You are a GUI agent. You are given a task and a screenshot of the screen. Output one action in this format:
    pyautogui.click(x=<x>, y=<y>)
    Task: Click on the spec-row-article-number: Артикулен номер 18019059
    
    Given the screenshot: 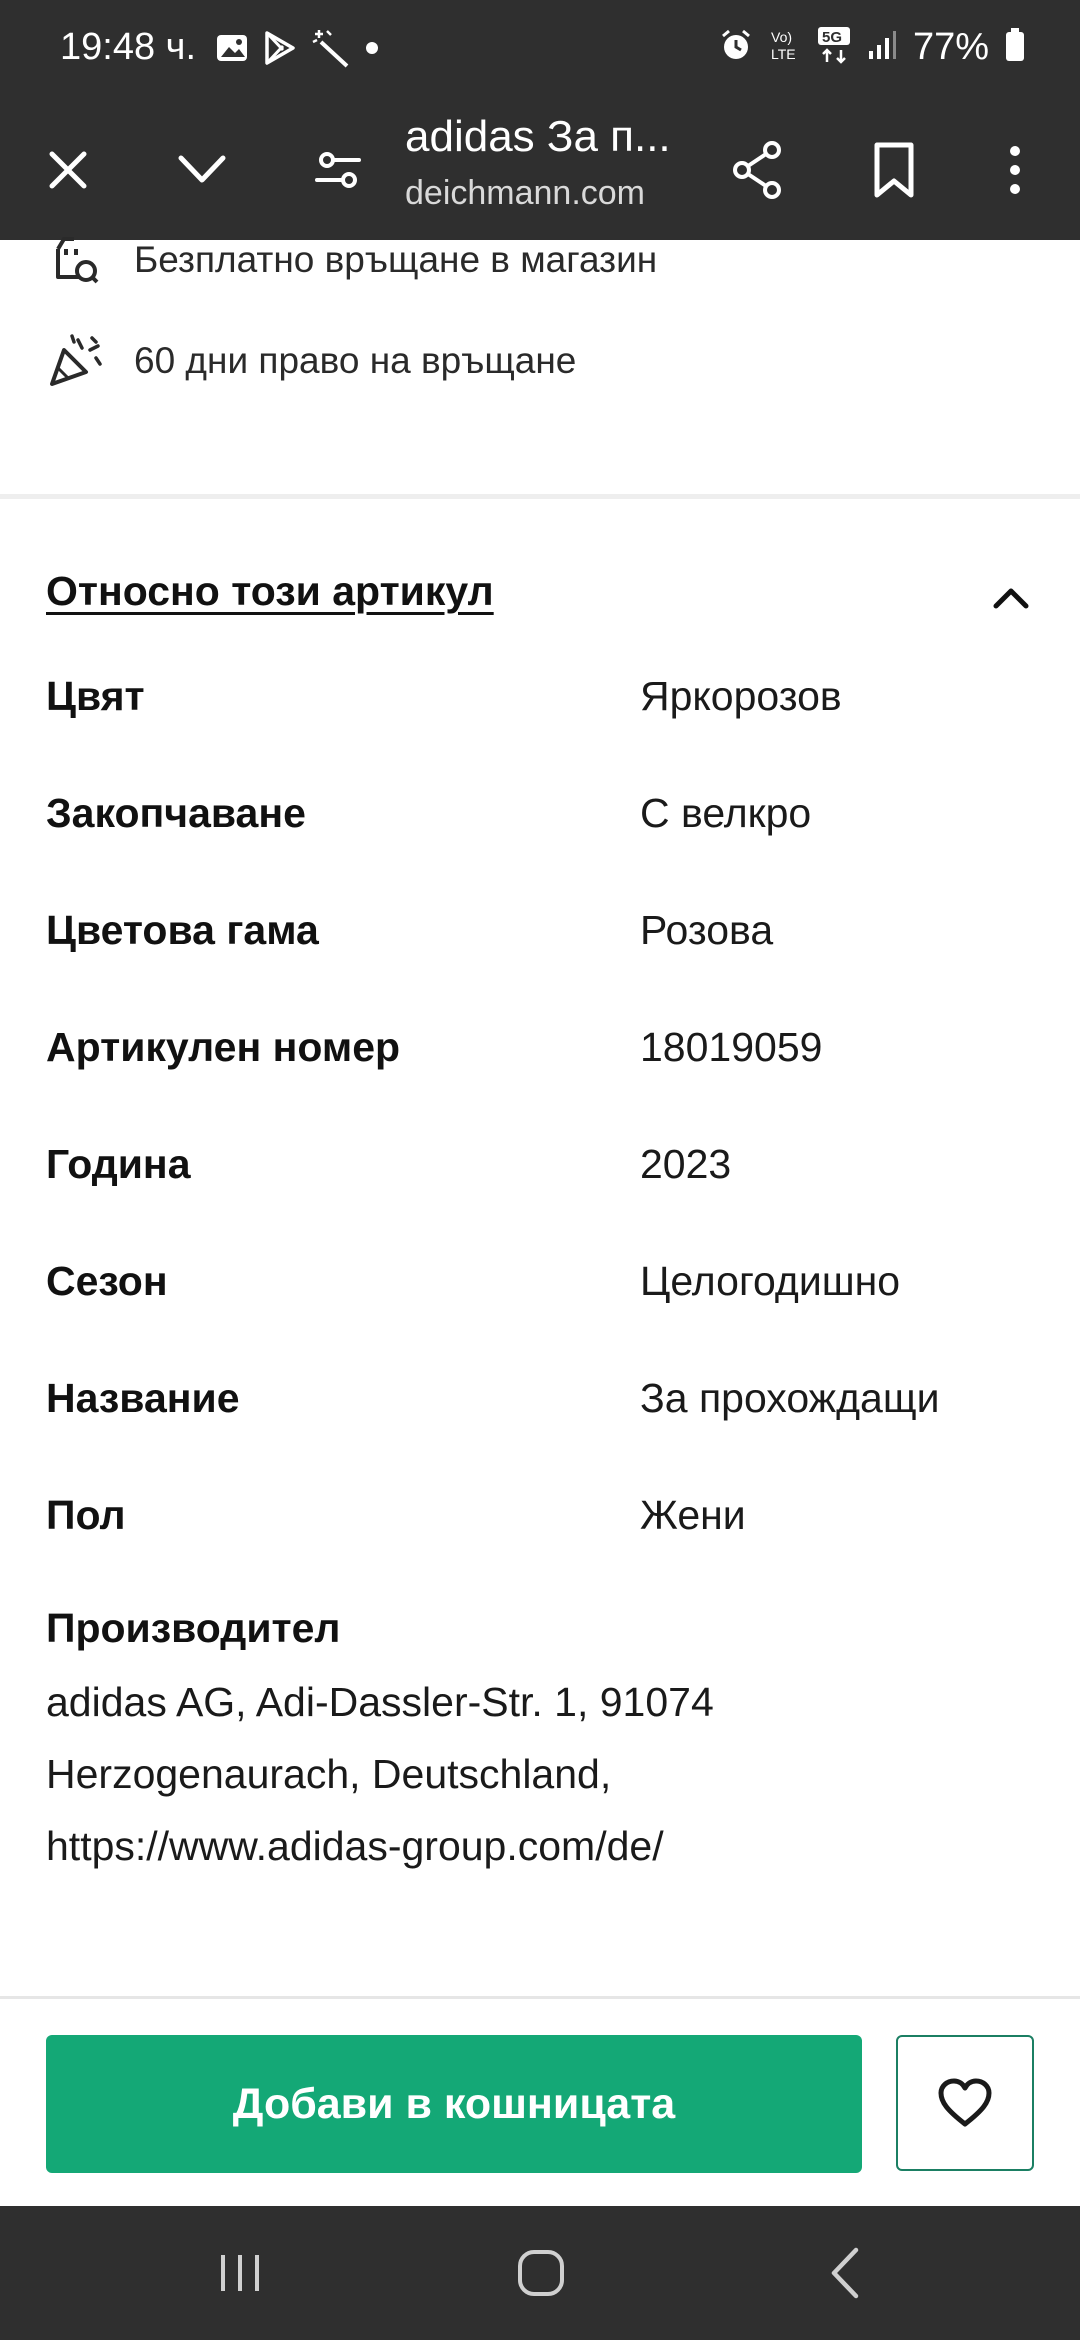 What is the action you would take?
    pyautogui.click(x=546, y=1054)
    